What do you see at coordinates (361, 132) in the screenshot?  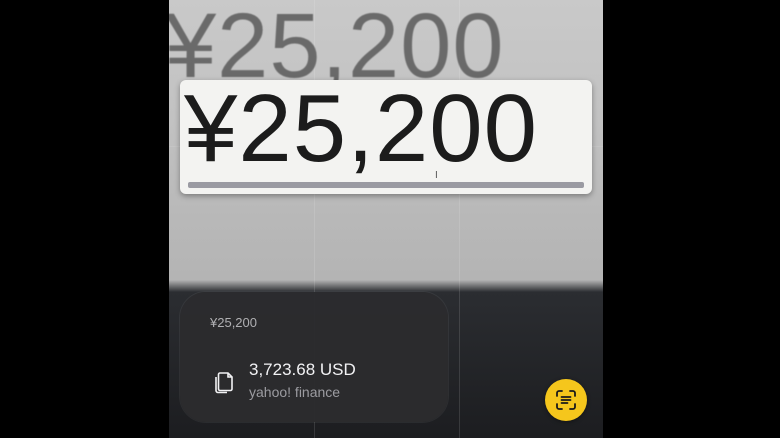 I see `detected-price-text: ¥25,200` at bounding box center [361, 132].